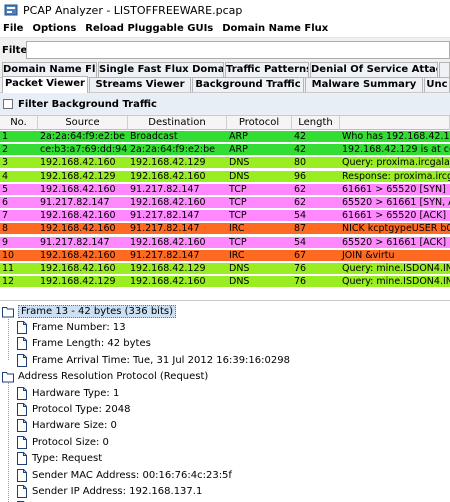 This screenshot has height=502, width=450. I want to click on tree-leaf-node: Sender MAC Address: 00:16:76:4c:23:5f, so click(124, 475).